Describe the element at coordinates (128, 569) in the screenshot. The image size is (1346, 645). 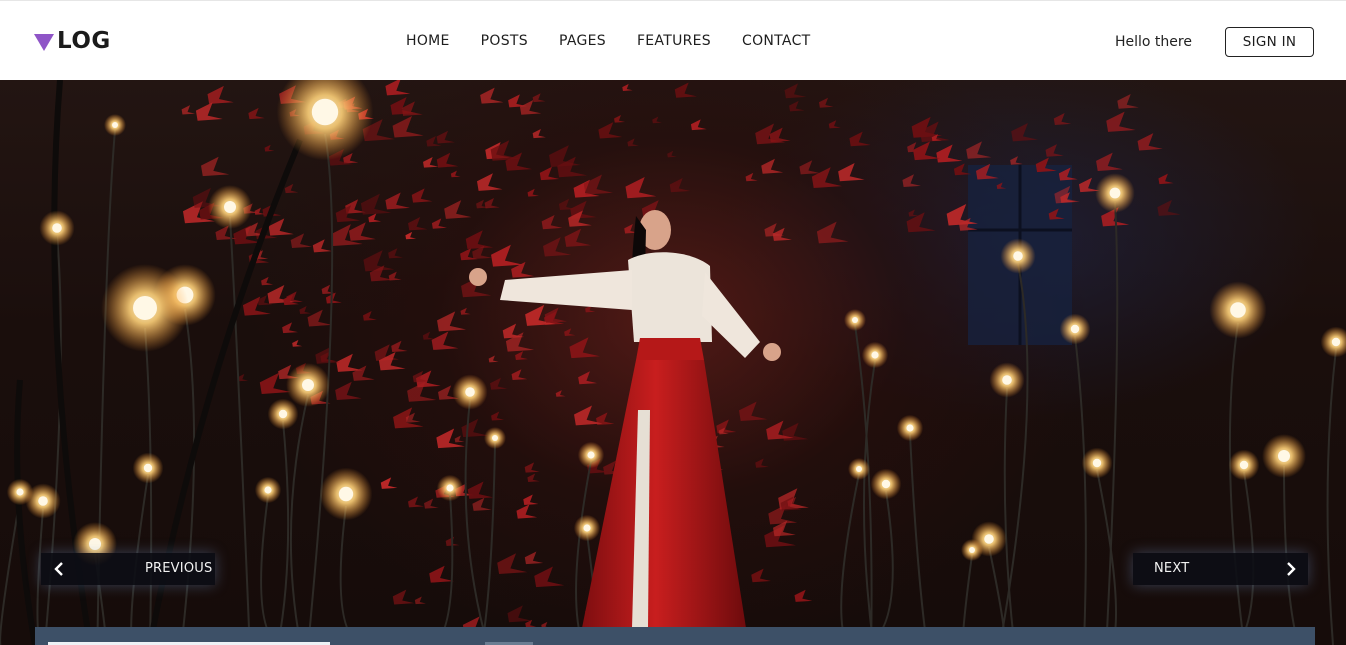
I see `previous-slide-button: PREVIOUS` at that location.